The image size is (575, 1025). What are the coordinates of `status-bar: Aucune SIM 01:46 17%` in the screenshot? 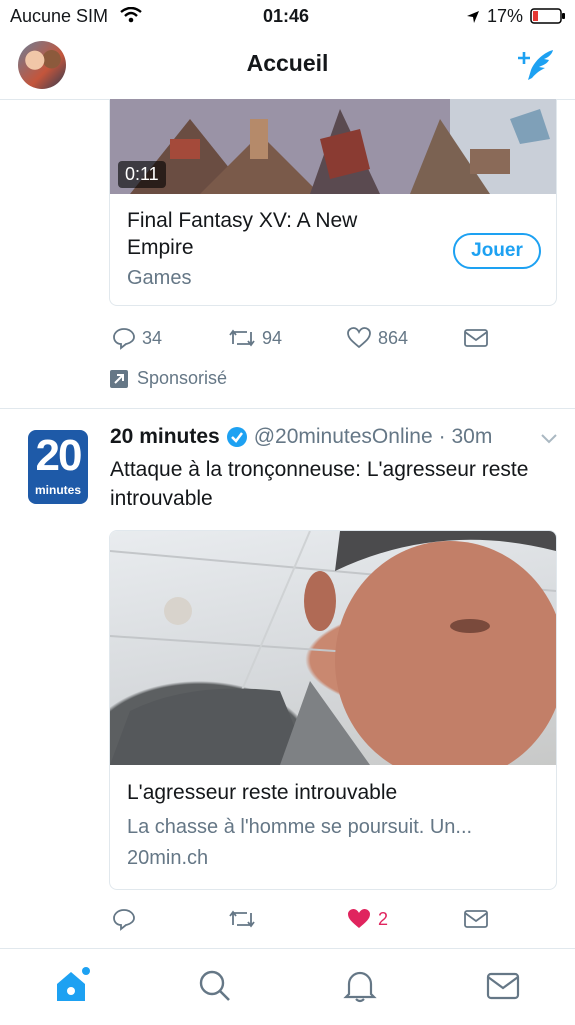 It's located at (287, 16).